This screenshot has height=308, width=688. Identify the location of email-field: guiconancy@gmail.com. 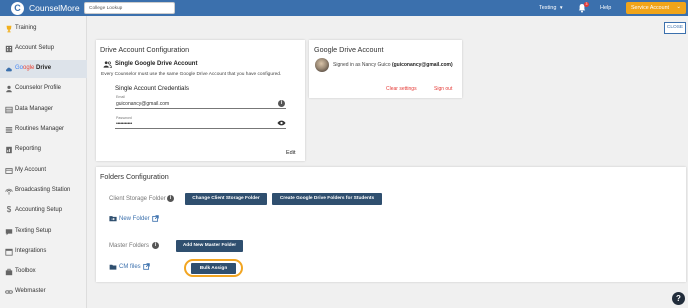
(142, 104).